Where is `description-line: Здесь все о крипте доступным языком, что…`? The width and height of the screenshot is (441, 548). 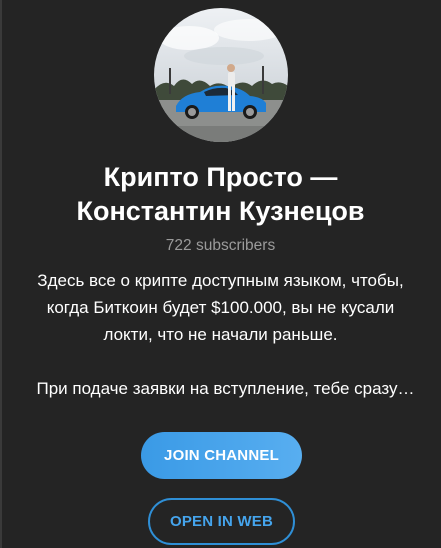
description-line: Здесь все о крипте доступным языком, что… is located at coordinates (220, 280).